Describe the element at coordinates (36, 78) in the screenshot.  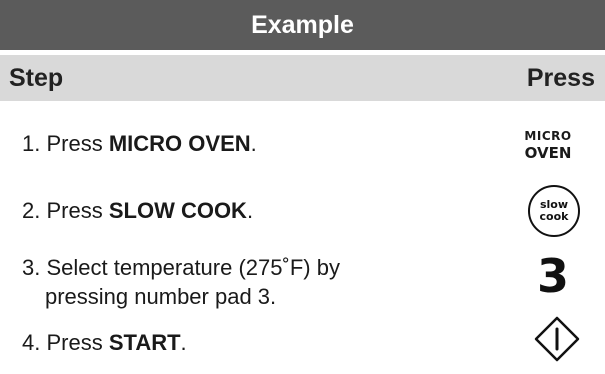
I see `step-column-header: Step` at that location.